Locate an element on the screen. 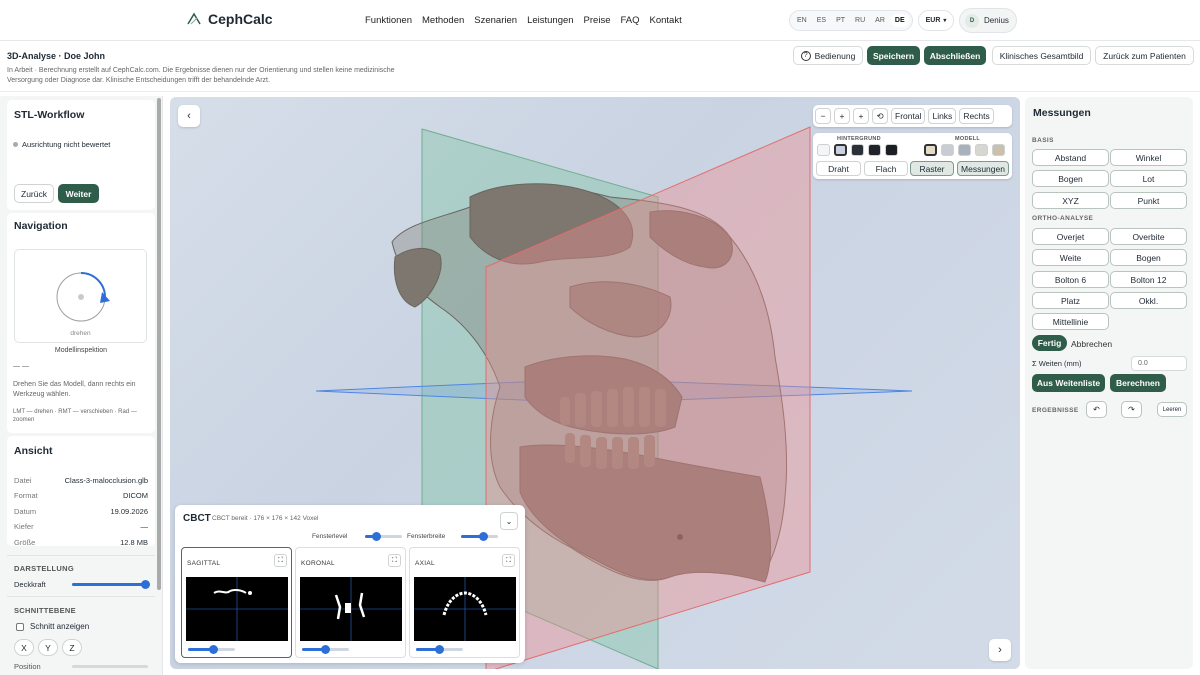  measure-xyz-button: XYZ is located at coordinates (1070, 200).